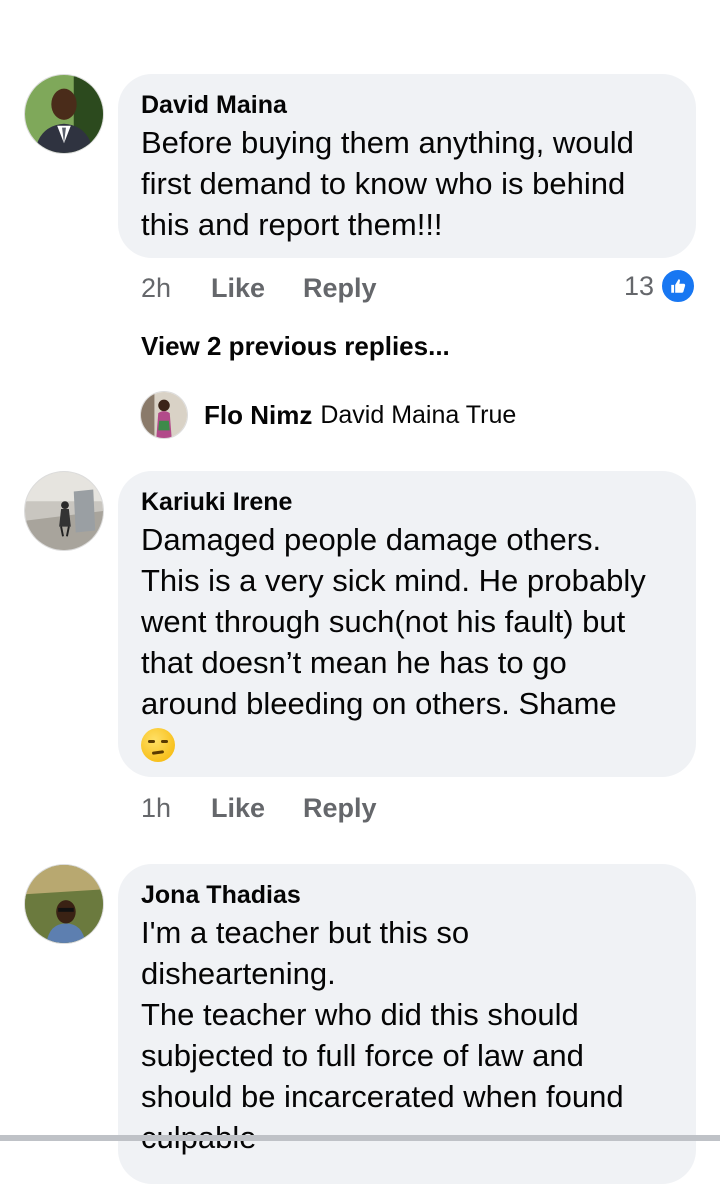 The height and width of the screenshot is (1184, 720). I want to click on reply-item: Flo Nimz David Maina True, so click(328, 415).